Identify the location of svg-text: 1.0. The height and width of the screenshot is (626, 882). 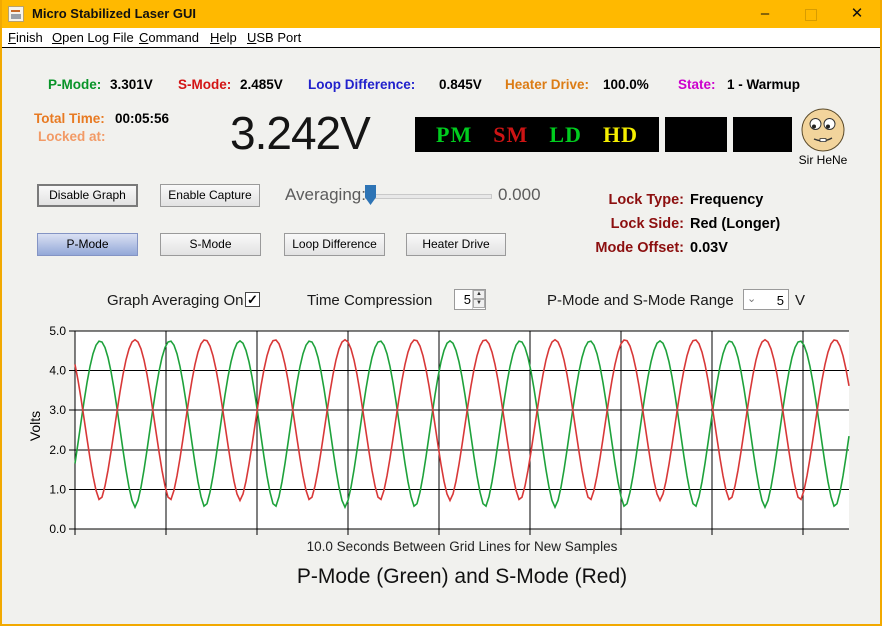
(57, 489).